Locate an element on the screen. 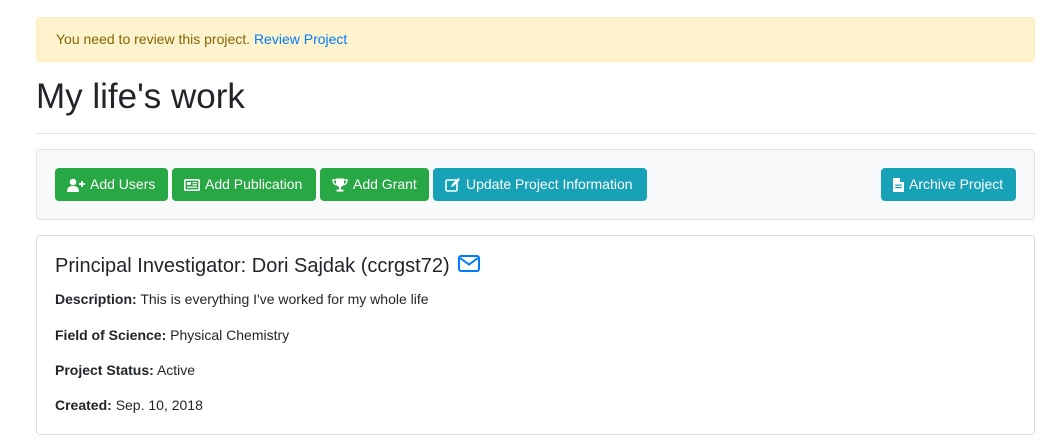 Image resolution: width=1061 pixels, height=446 pixels. field-of-science-field: Field of Science: Physical Chemistry is located at coordinates (172, 335).